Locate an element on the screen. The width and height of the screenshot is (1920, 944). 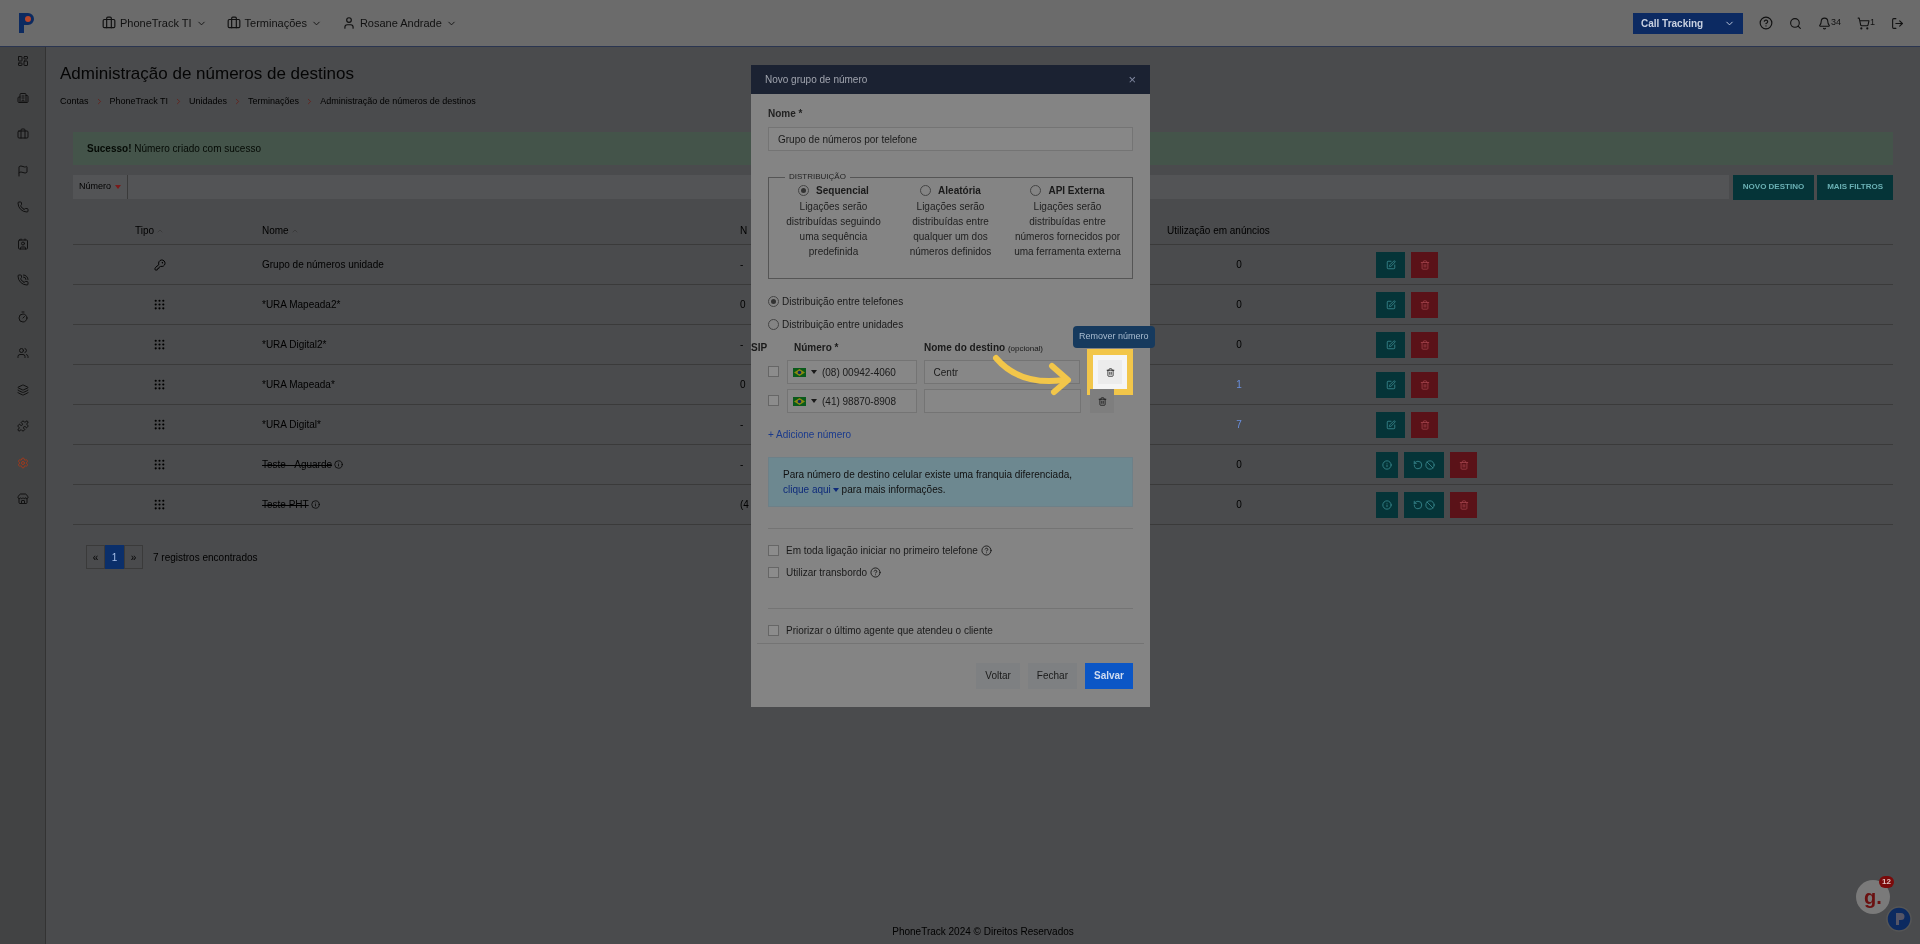
filter-dropdown: Número is located at coordinates (100, 187).